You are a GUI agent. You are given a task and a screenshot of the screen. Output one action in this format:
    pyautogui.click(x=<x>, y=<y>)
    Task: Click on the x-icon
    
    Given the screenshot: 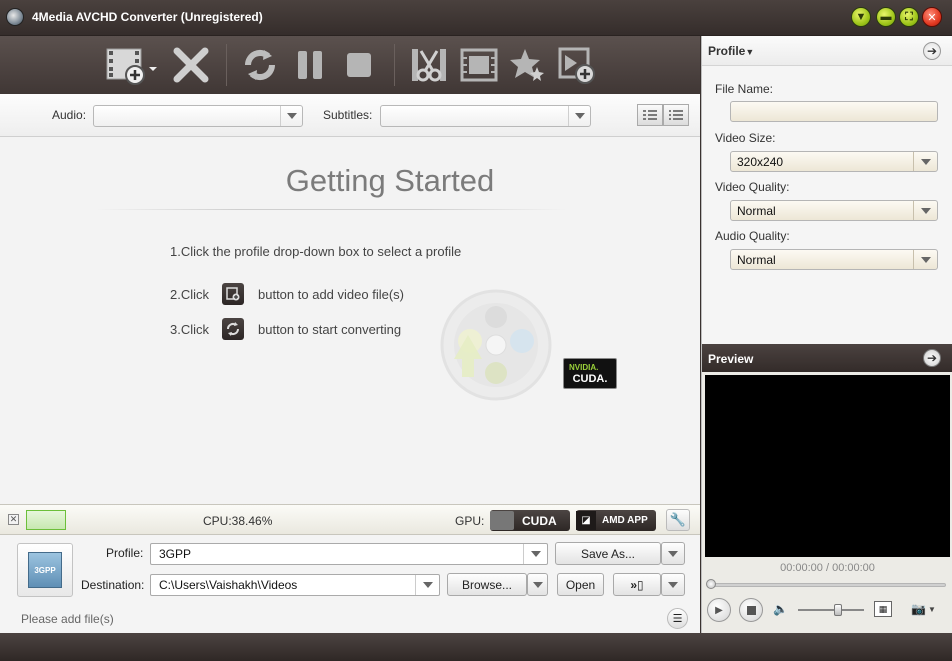 What is the action you would take?
    pyautogui.click(x=191, y=65)
    